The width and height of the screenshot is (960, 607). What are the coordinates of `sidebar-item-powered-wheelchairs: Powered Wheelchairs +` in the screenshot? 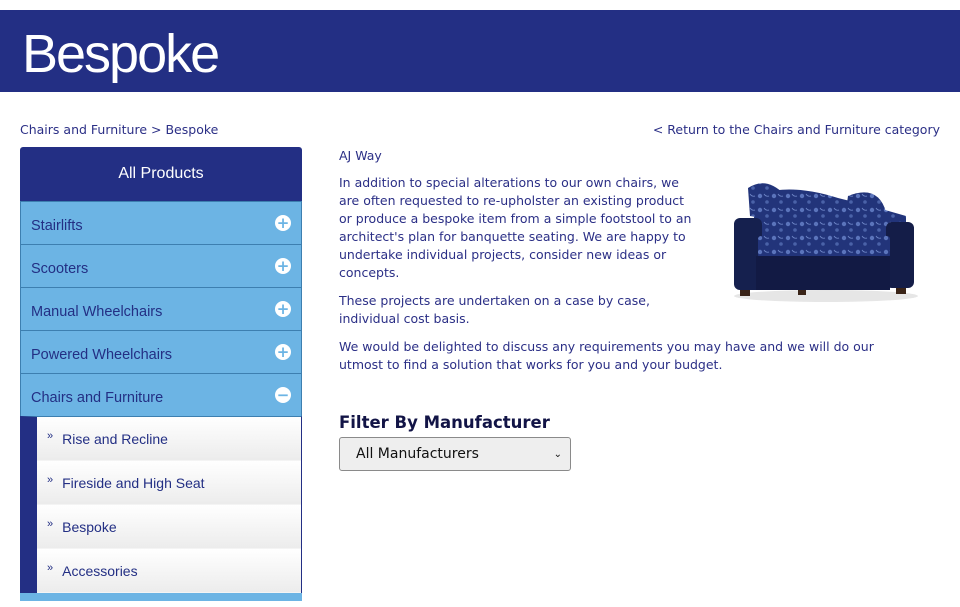 It's located at (161, 351).